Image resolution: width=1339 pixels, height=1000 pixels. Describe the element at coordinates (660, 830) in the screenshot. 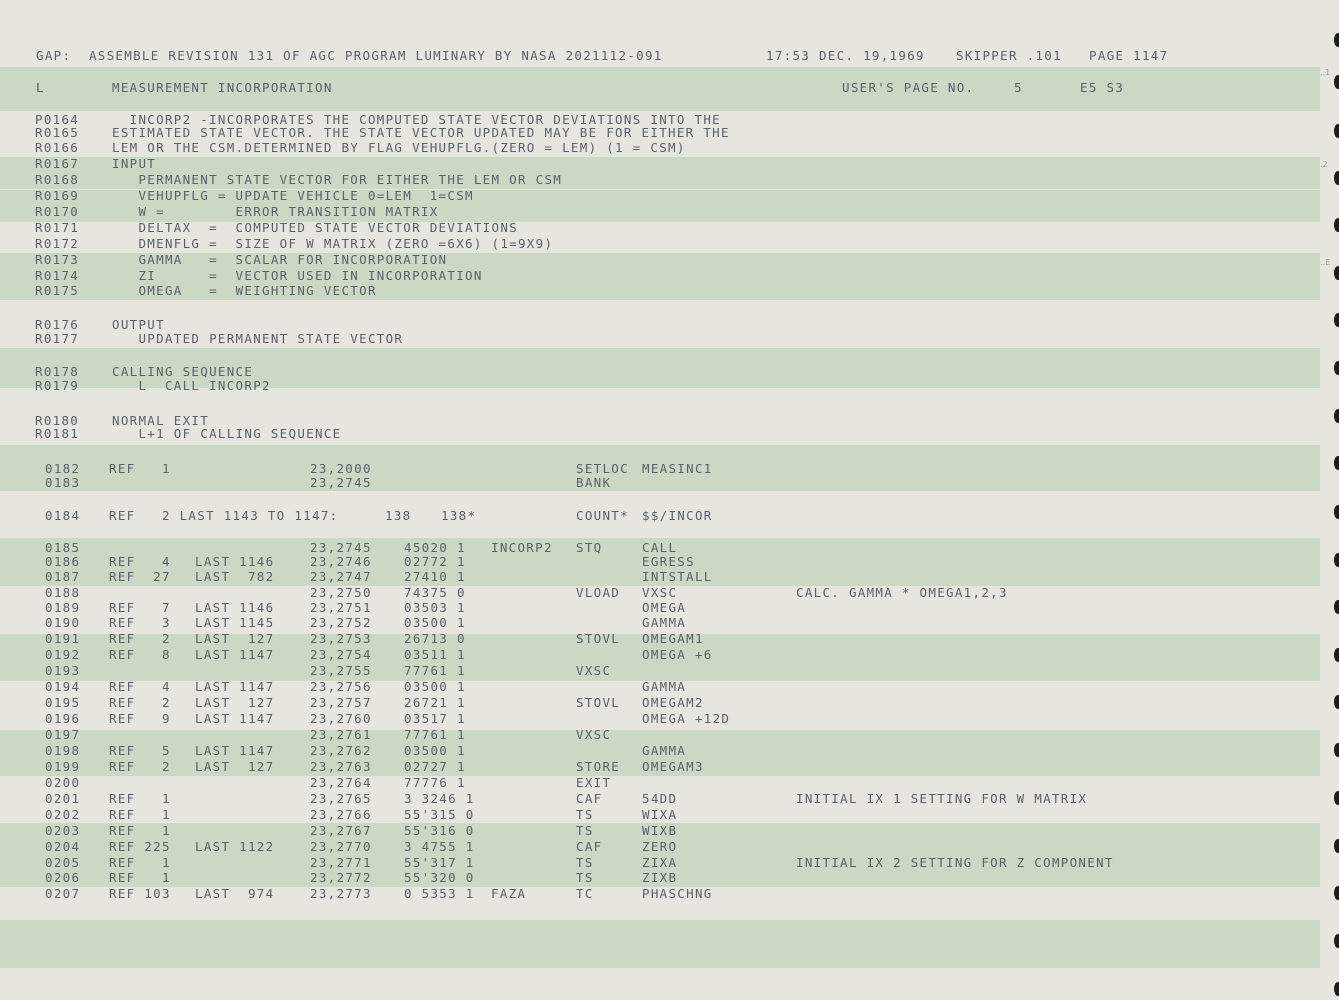

I see `code-operand: WIXB` at that location.